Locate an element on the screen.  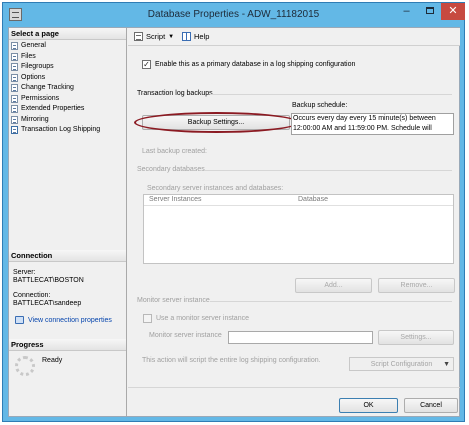
sidebar-item-change-tracking: Change Tracking is located at coordinates (68, 88).